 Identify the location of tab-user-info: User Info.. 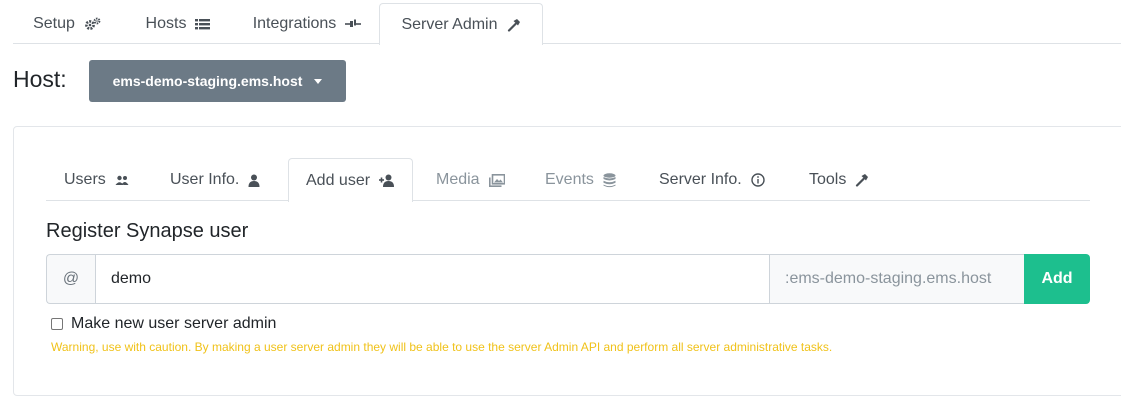
(215, 179).